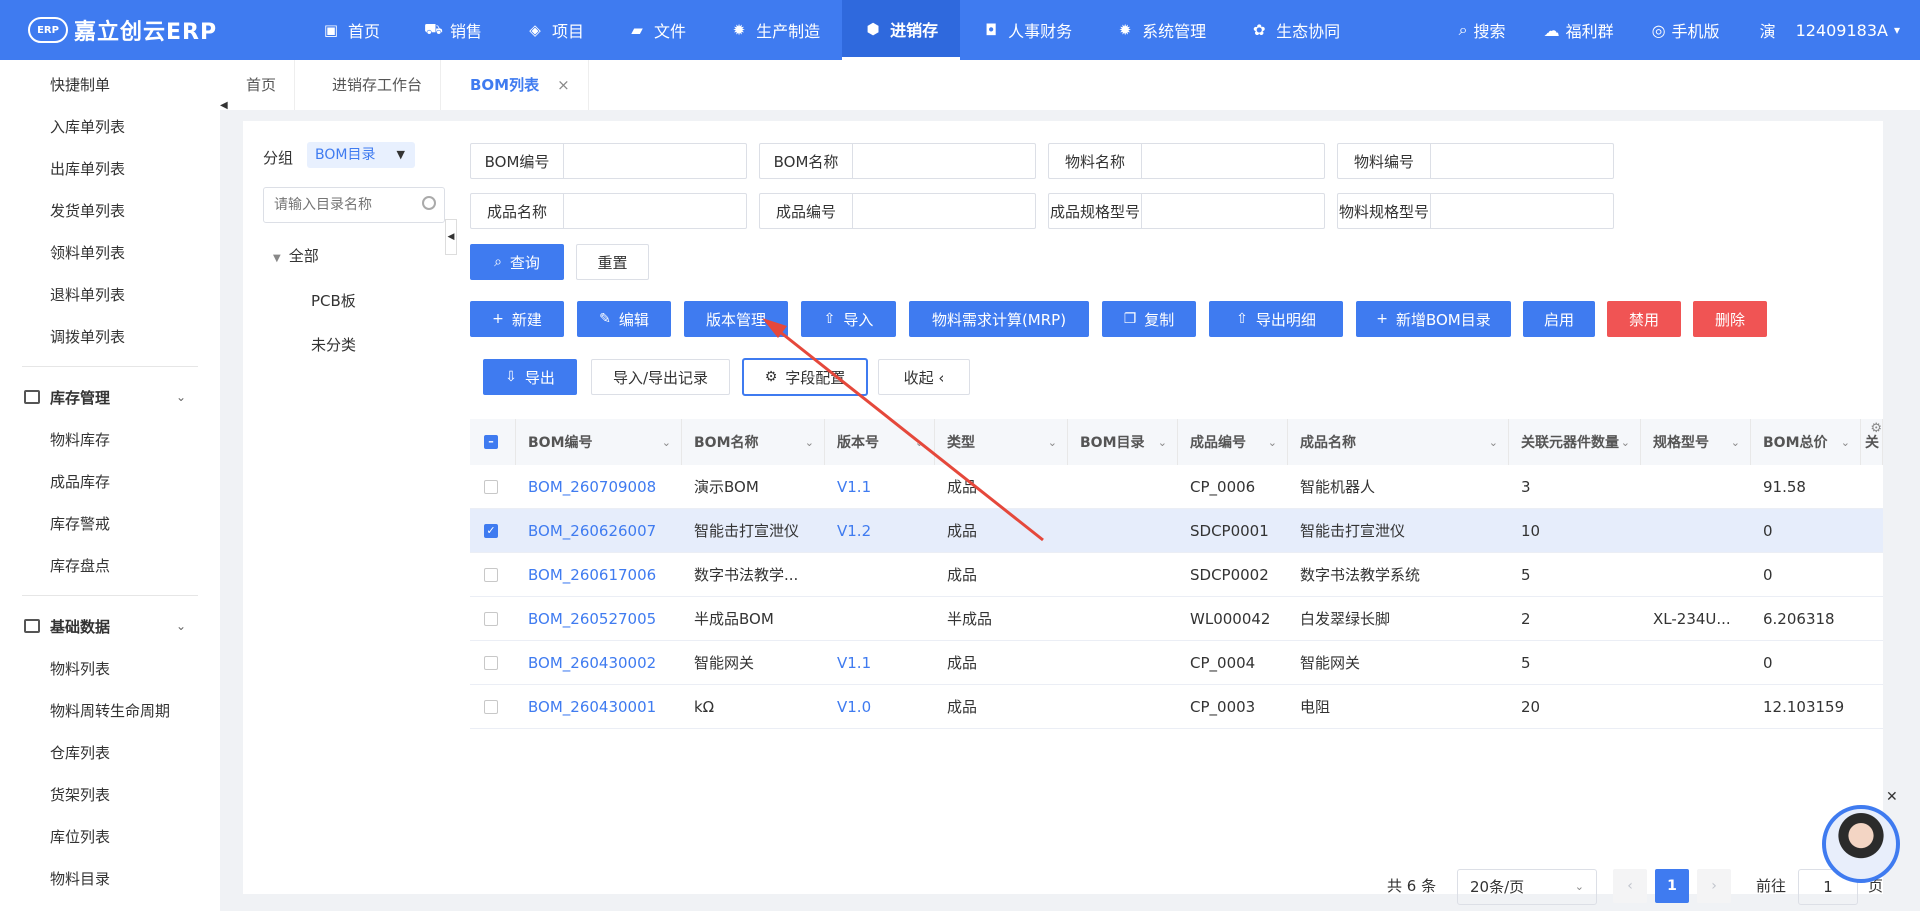 Image resolution: width=1920 pixels, height=911 pixels. What do you see at coordinates (612, 262) in the screenshot?
I see `reset-button: 重置` at bounding box center [612, 262].